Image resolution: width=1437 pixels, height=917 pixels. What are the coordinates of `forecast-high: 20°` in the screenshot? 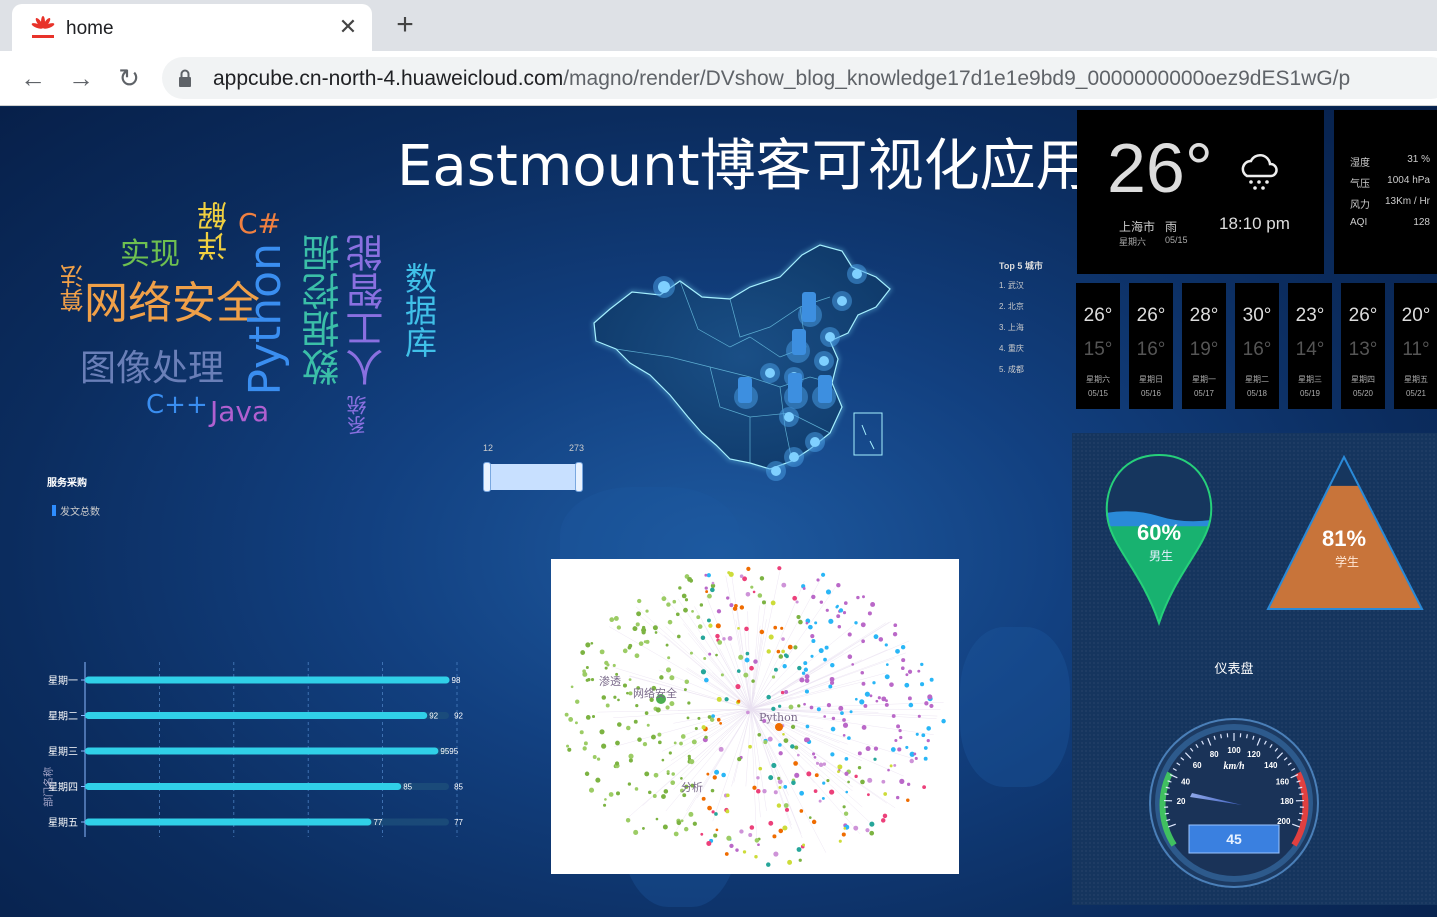 It's located at (1416, 315).